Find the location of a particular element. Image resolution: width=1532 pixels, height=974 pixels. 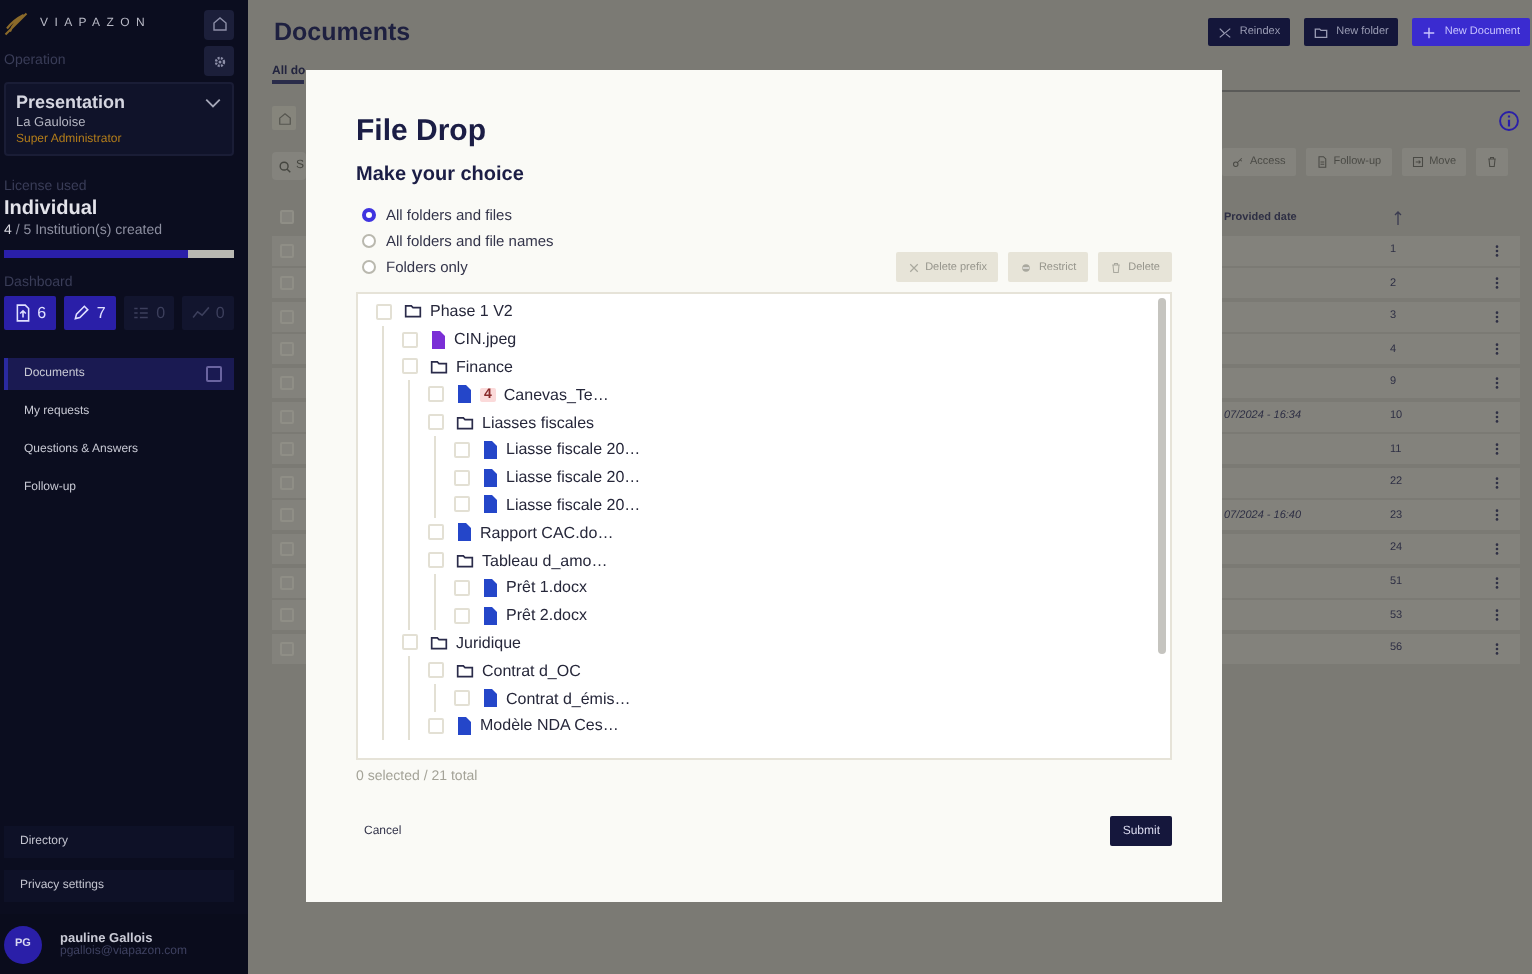

plus-icon is located at coordinates (1429, 32).